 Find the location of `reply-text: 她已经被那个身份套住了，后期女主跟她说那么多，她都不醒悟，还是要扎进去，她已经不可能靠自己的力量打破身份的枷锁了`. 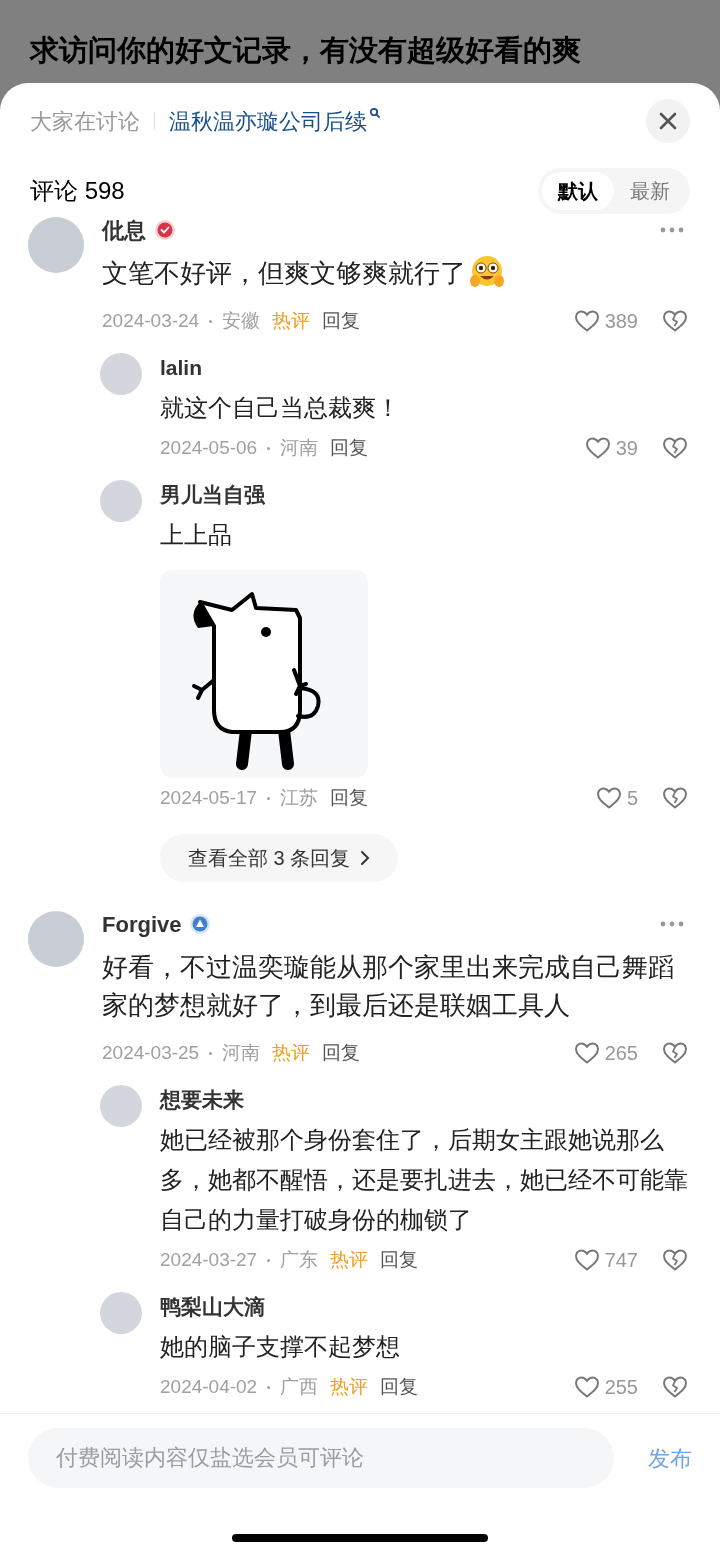

reply-text: 她已经被那个身份套住了，后期女主跟她说那么多，她都不醒悟，还是要扎进去，她已经不可能靠自己的力量打破身份的枷锁了 is located at coordinates (424, 1180).